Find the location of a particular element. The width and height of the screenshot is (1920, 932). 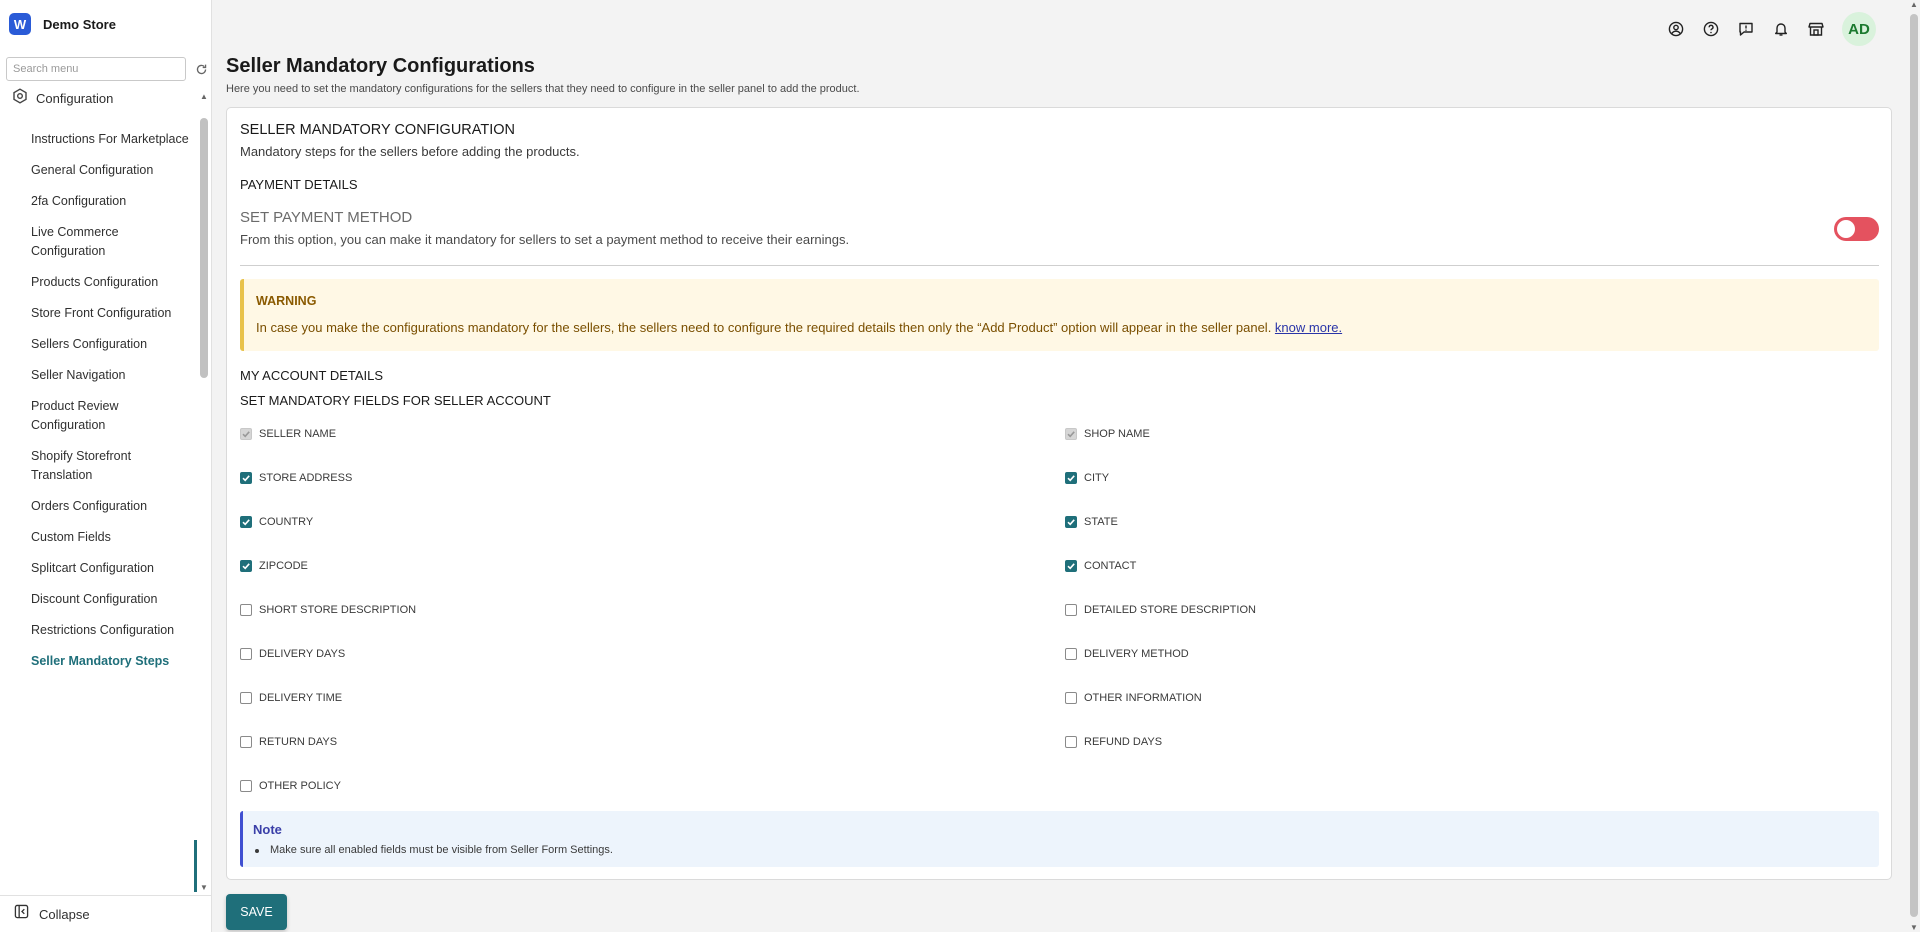

sidebar-item: Splitcart Configuration is located at coordinates (100, 568).